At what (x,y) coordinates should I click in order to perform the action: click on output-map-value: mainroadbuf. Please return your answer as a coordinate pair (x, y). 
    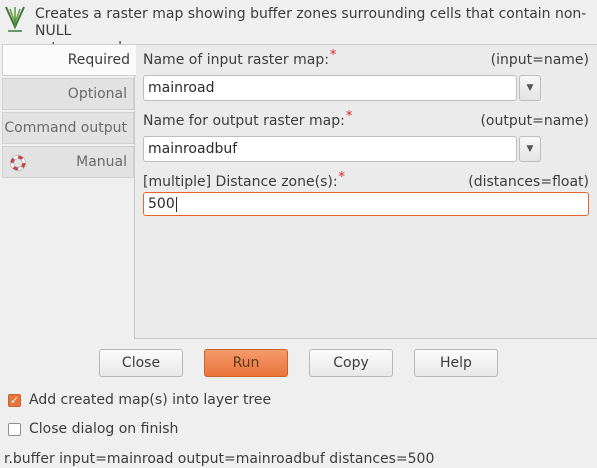
    Looking at the image, I should click on (193, 149).